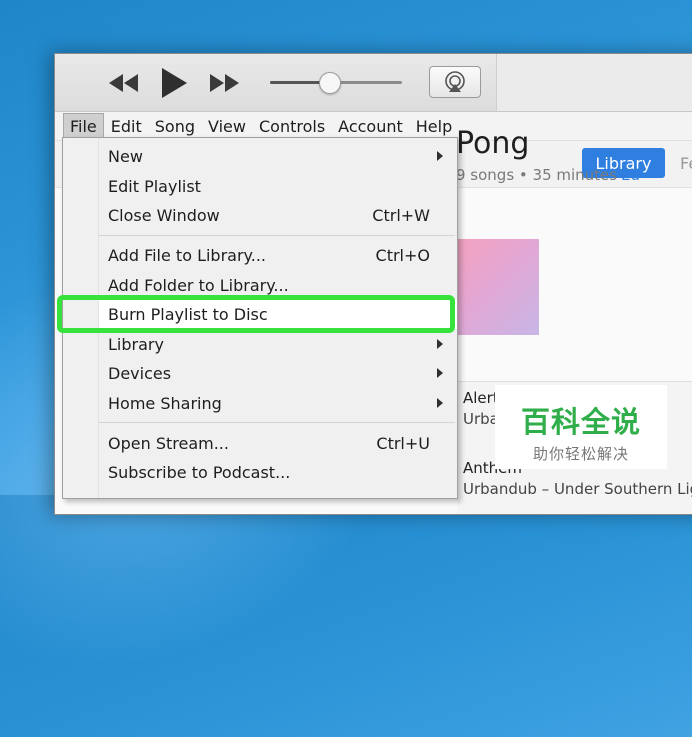 The height and width of the screenshot is (737, 692). What do you see at coordinates (330, 83) in the screenshot?
I see `volume-knob` at bounding box center [330, 83].